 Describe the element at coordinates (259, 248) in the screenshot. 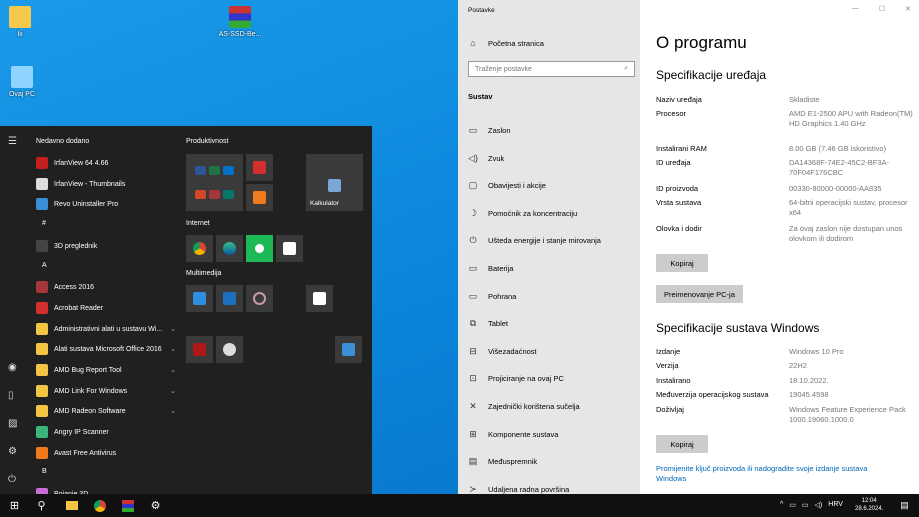

I see `spotify-tile` at that location.